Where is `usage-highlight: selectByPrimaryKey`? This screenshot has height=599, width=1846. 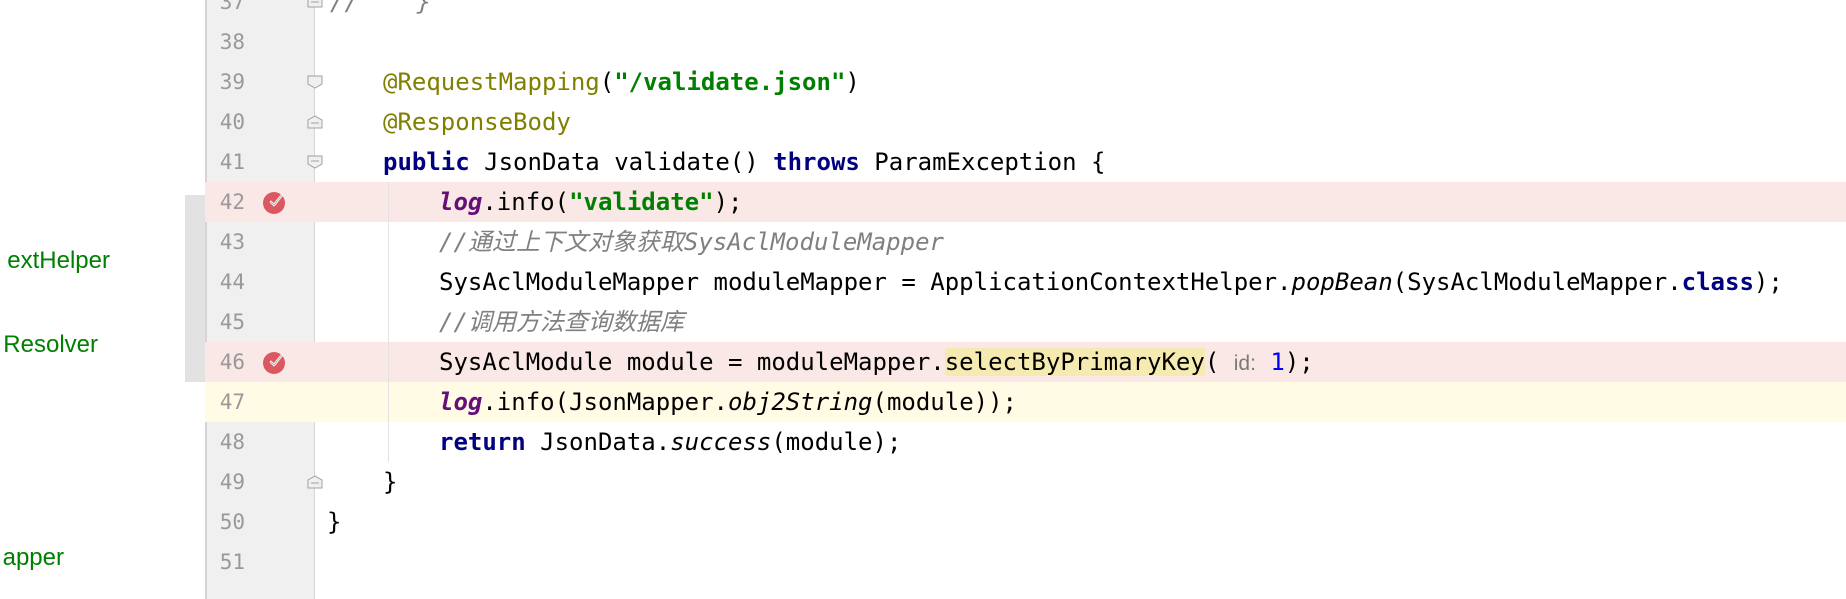
usage-highlight: selectByPrimaryKey is located at coordinates (1074, 362).